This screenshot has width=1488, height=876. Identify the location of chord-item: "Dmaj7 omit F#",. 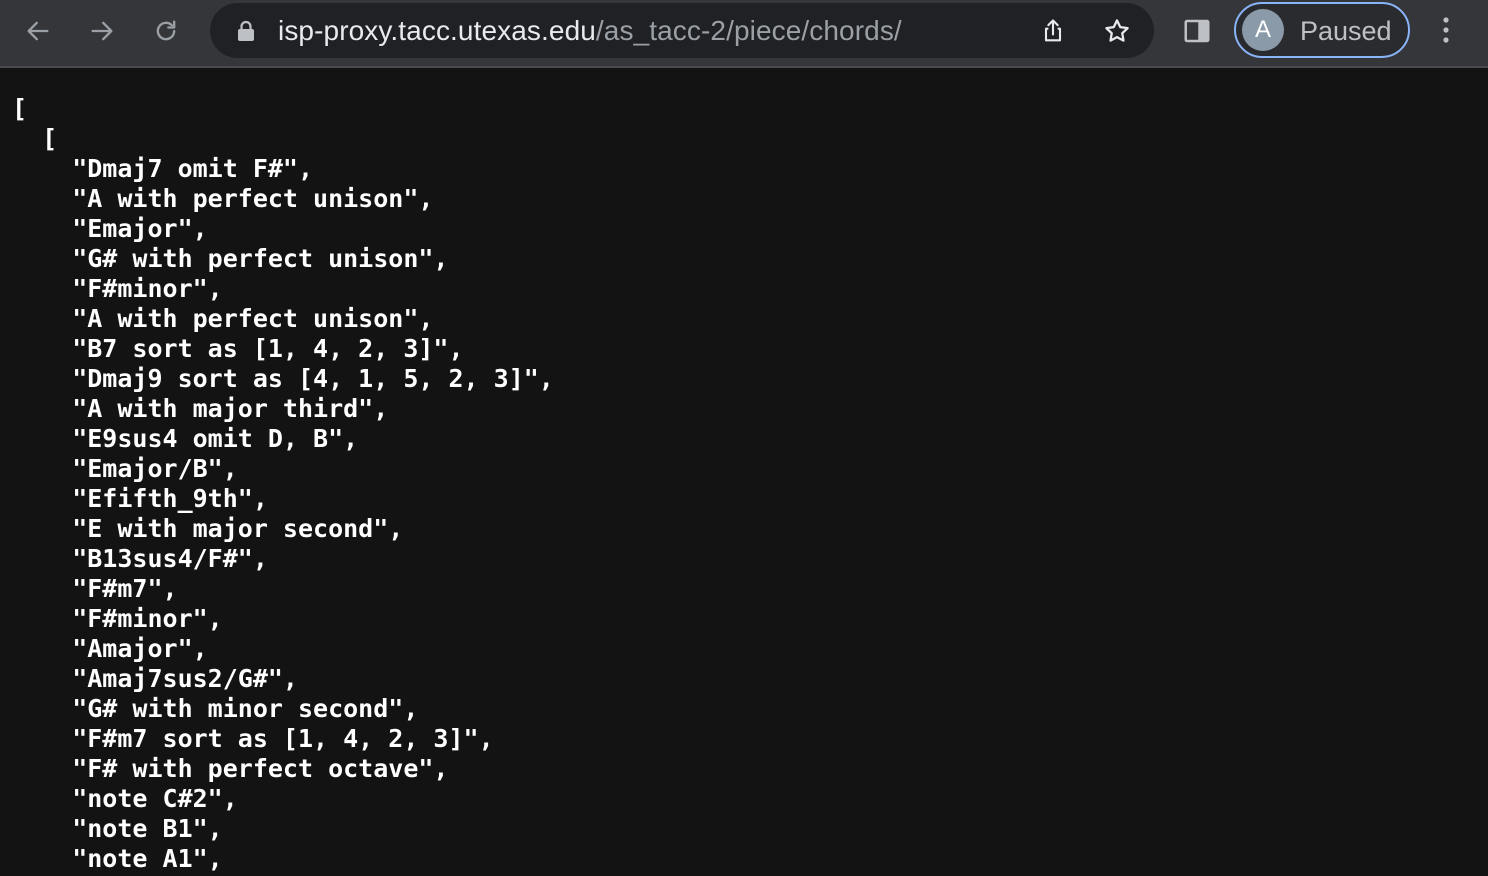
(163, 168).